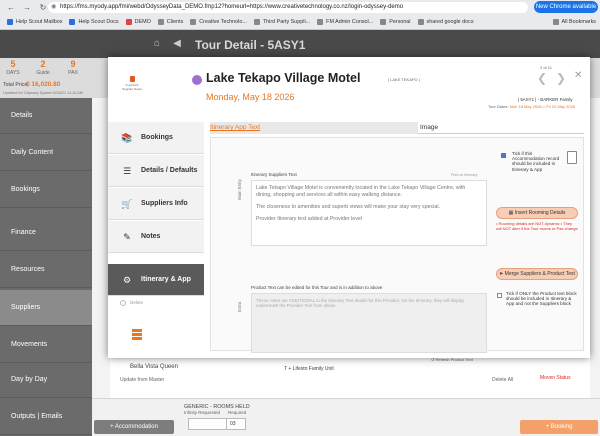 This screenshot has width=600, height=436. What do you see at coordinates (239, 189) in the screenshot?
I see `main-entry-label: Main Entry` at bounding box center [239, 189].